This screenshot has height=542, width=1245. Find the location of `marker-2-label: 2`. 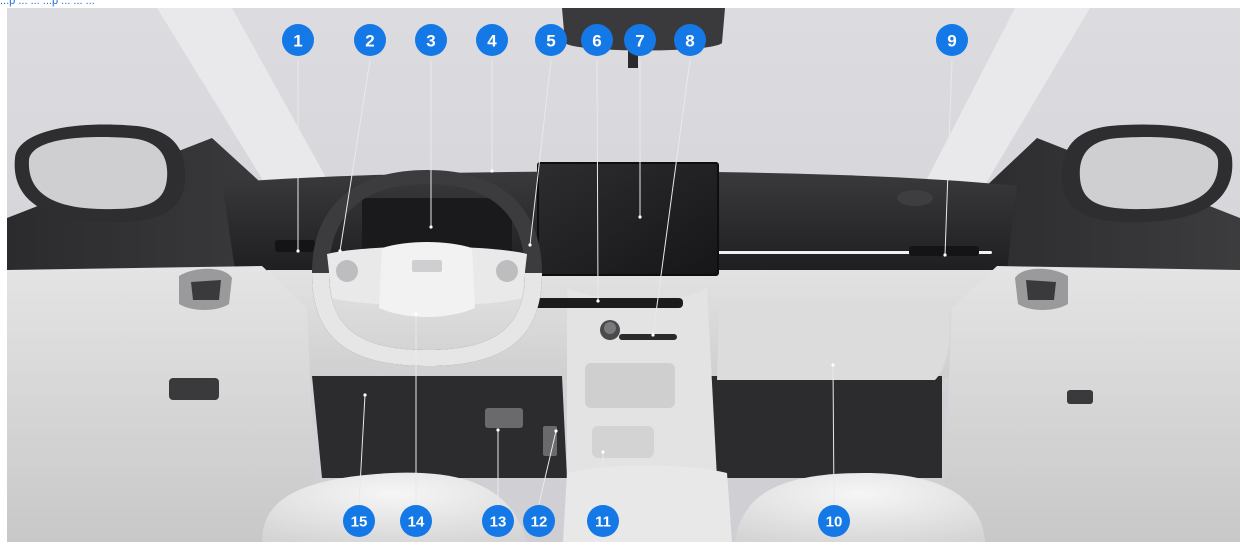

marker-2-label: 2 is located at coordinates (369, 41).